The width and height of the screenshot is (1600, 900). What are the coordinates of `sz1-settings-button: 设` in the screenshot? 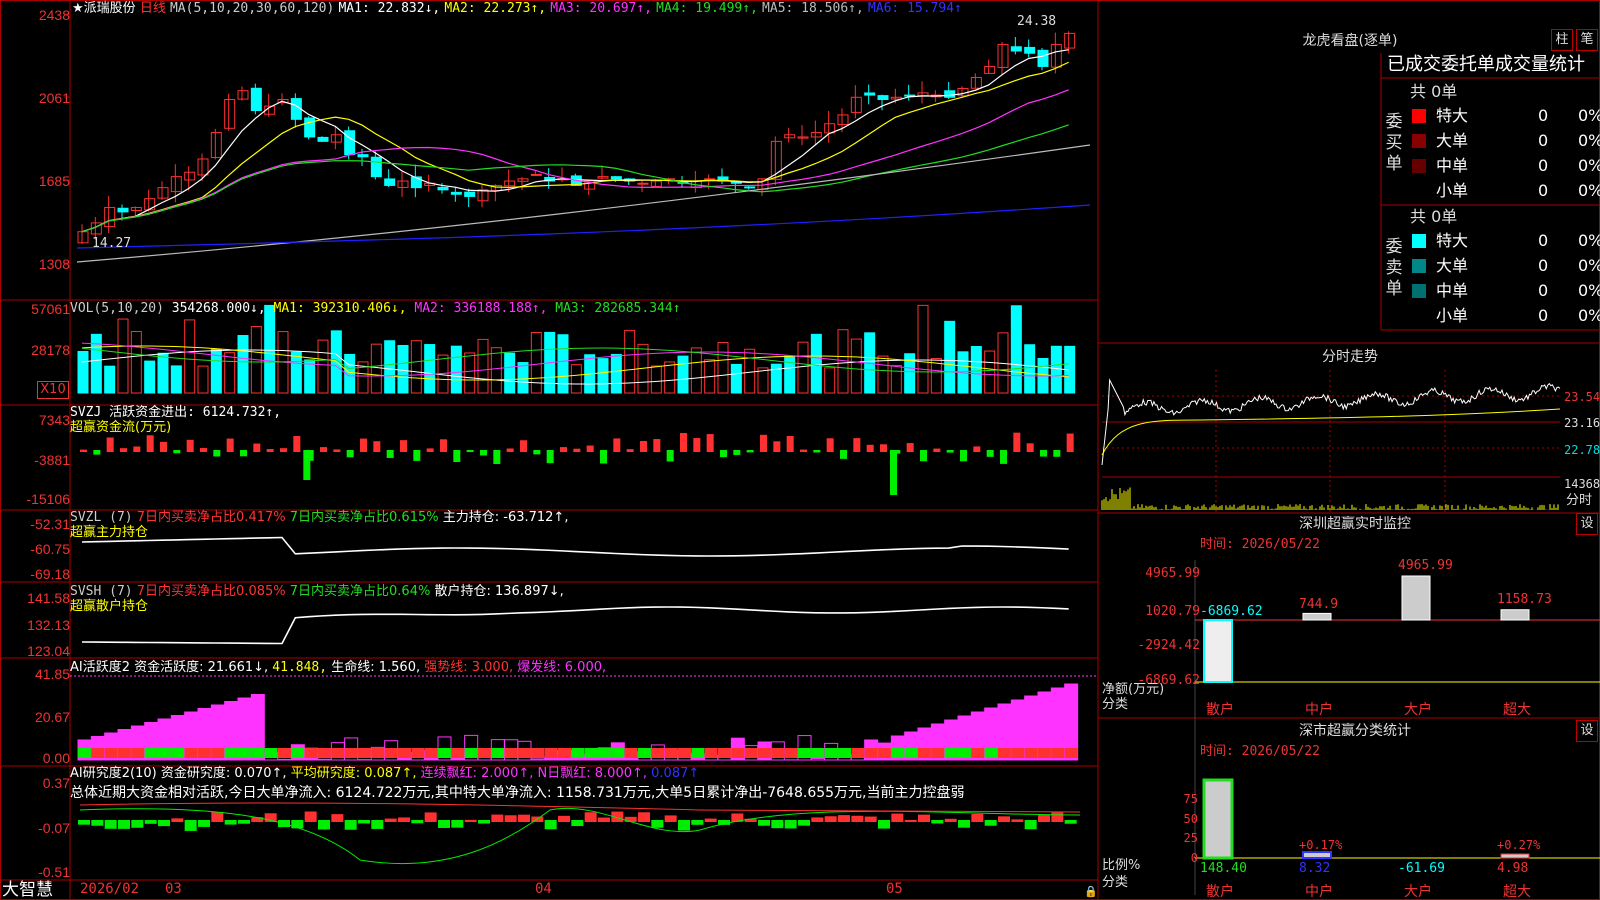 It's located at (1587, 524).